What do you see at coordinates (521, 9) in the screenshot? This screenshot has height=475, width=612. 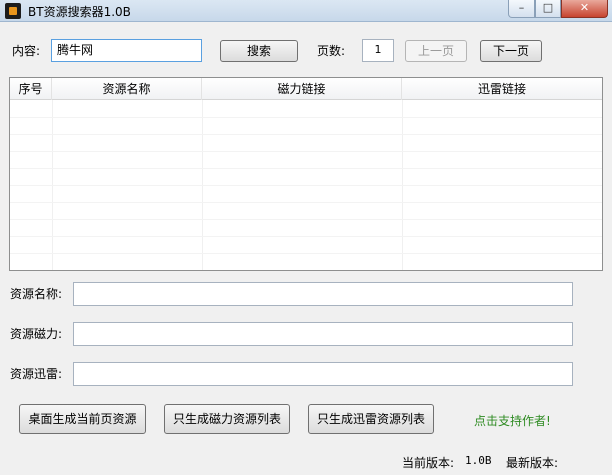 I see `minimize-button: –` at bounding box center [521, 9].